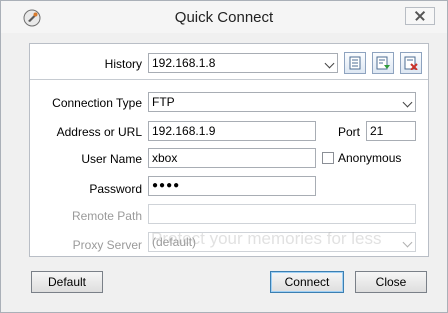 The width and height of the screenshot is (448, 313). What do you see at coordinates (232, 131) in the screenshot?
I see `address-input: 192.168.1.9` at bounding box center [232, 131].